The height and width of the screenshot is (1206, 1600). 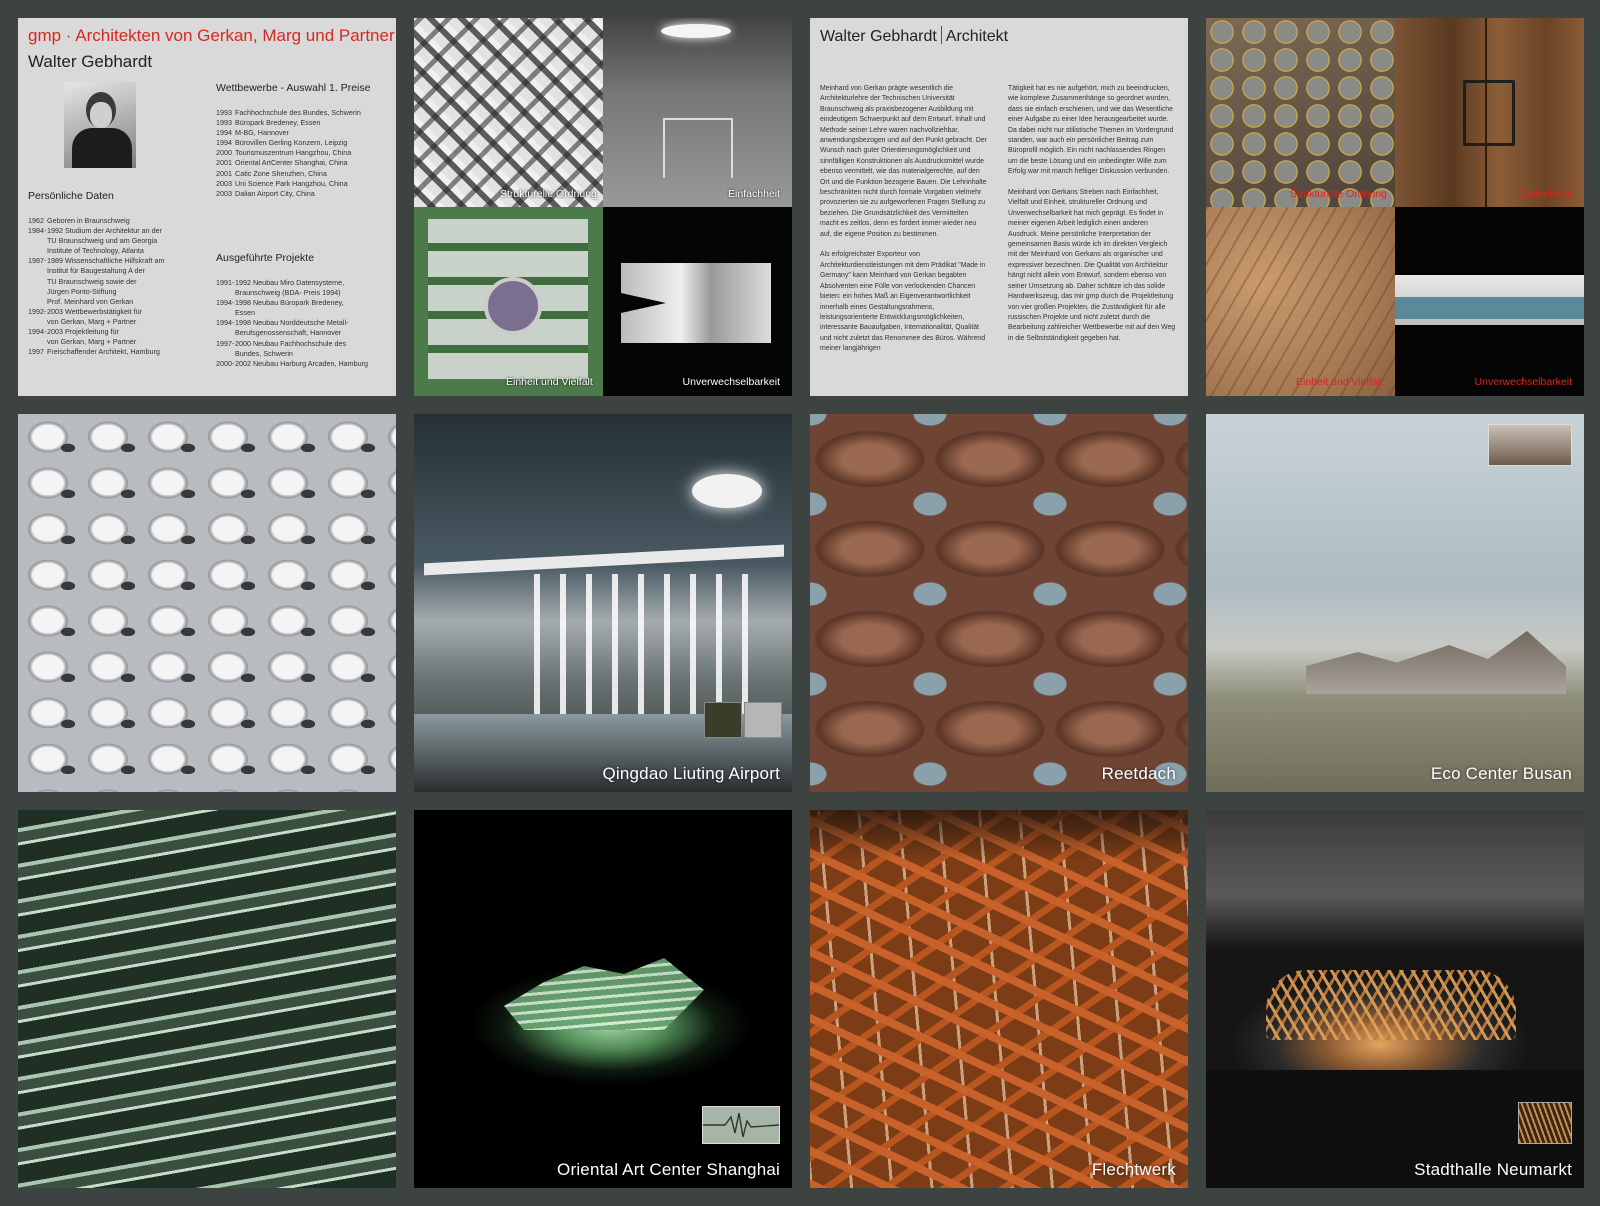 I want to click on competitions-entry: 1993 Büropark Bredeney, Essen, so click(x=303, y=123).